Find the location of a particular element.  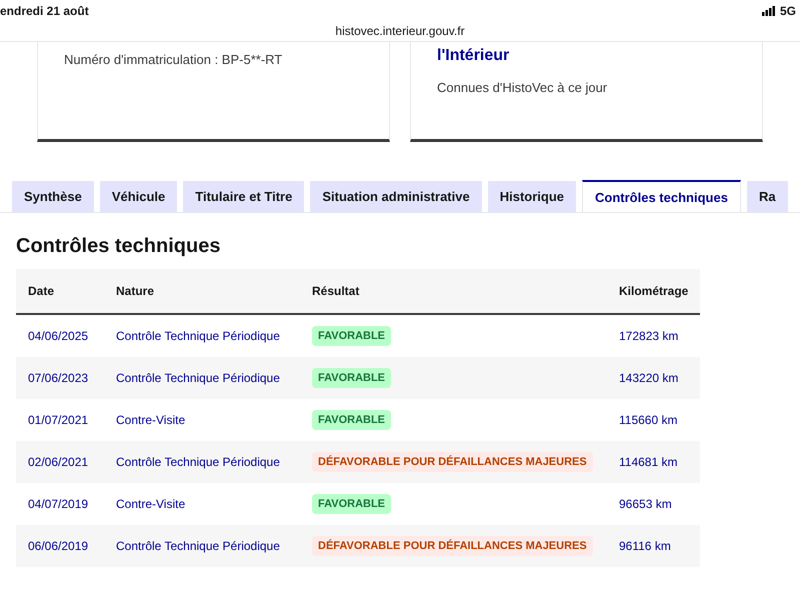

tab: Synthèse is located at coordinates (53, 196).